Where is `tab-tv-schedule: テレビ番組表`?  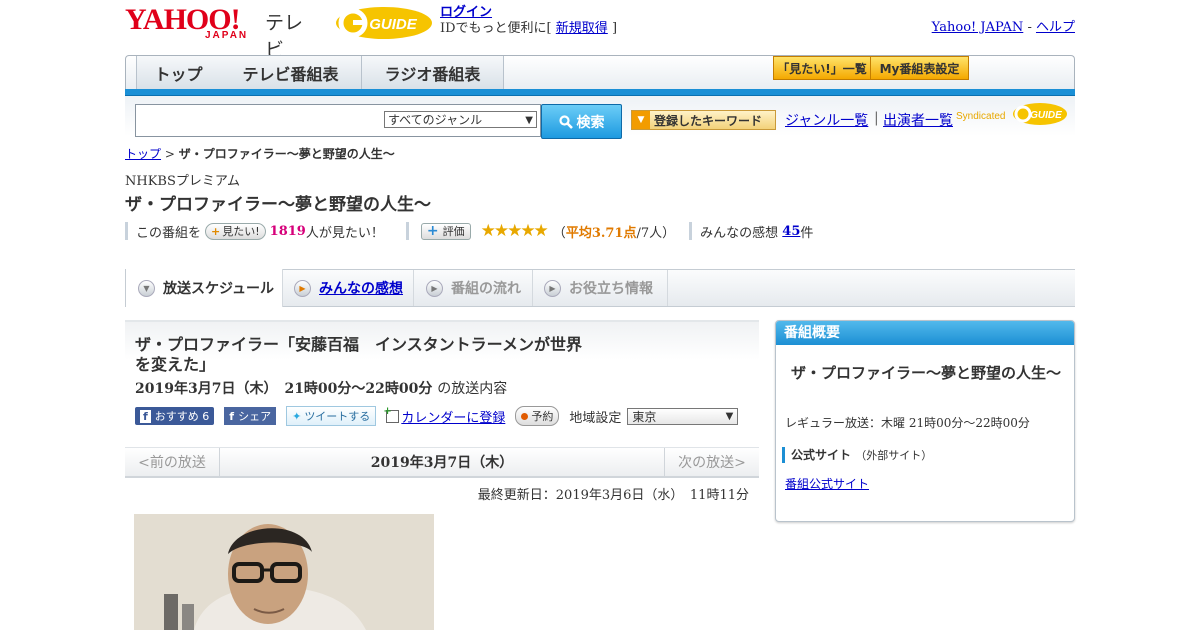 tab-tv-schedule: テレビ番組表 is located at coordinates (291, 72).